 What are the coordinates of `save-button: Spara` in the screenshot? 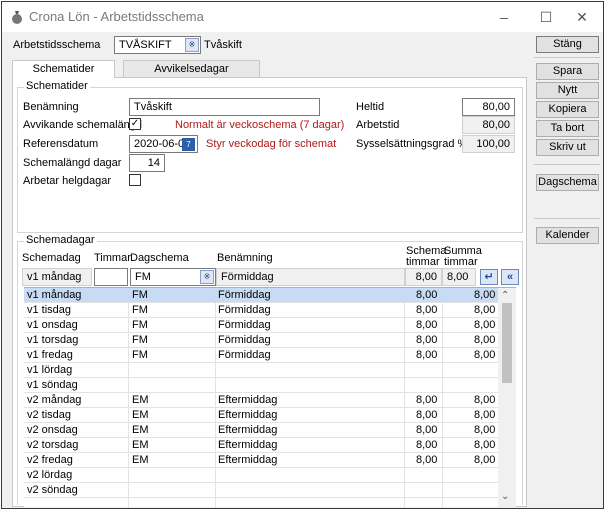 It's located at (567, 71).